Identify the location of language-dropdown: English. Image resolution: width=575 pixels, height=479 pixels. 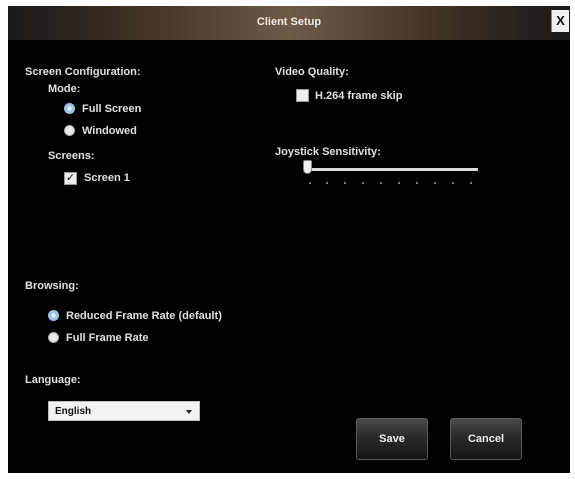
(124, 411).